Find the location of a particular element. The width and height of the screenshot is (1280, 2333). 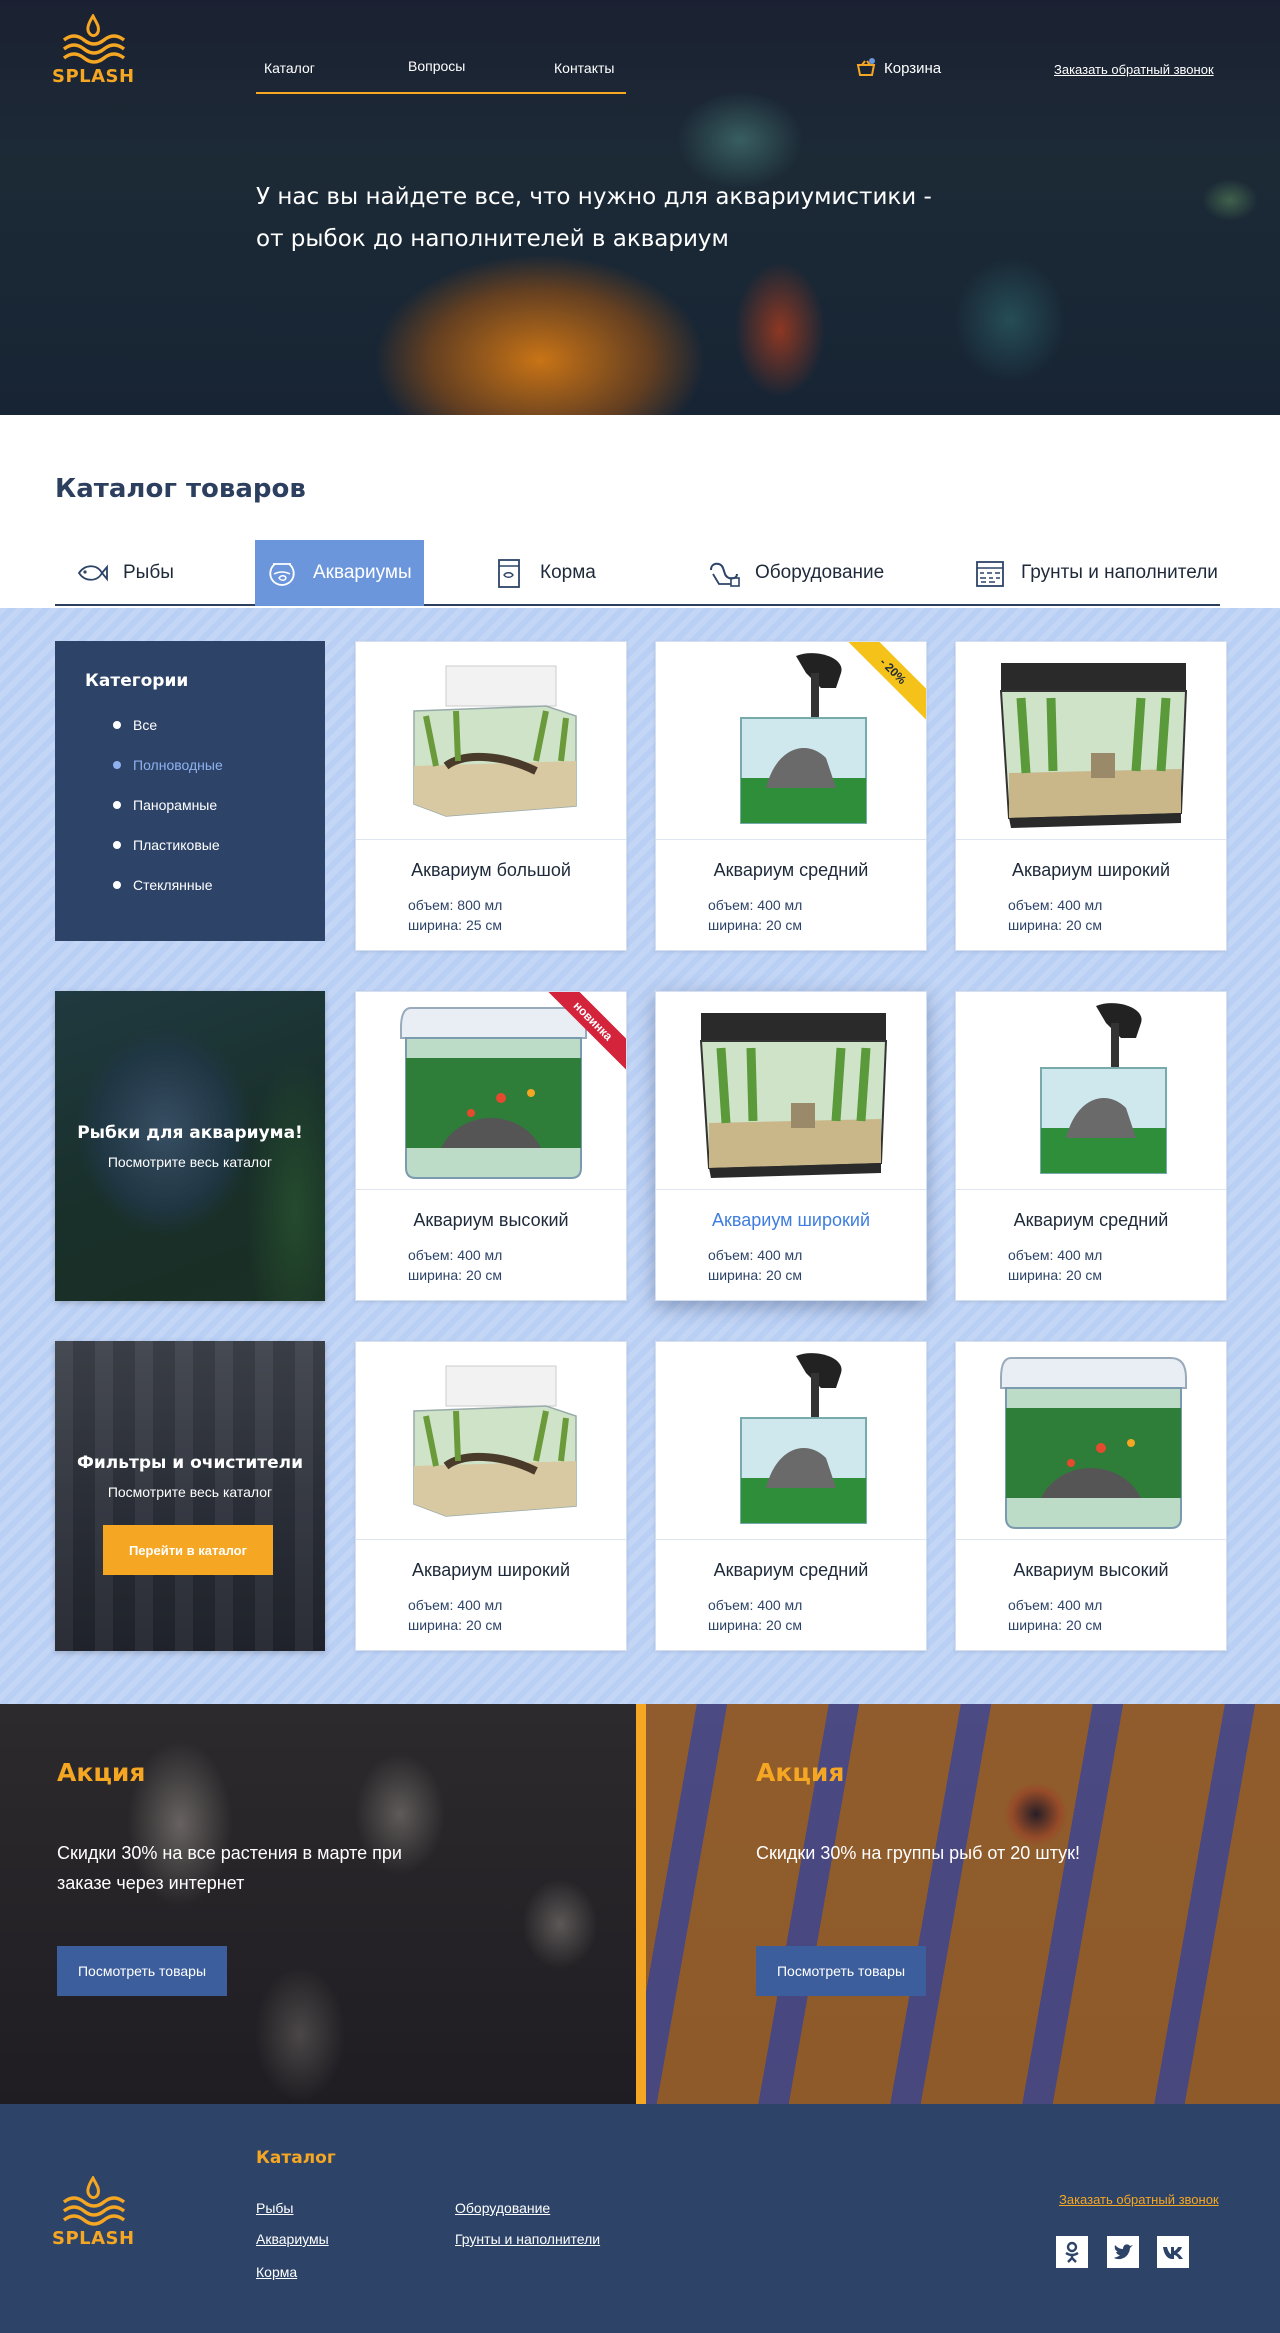

footer-link-equipment: Оборудование is located at coordinates (502, 2208).